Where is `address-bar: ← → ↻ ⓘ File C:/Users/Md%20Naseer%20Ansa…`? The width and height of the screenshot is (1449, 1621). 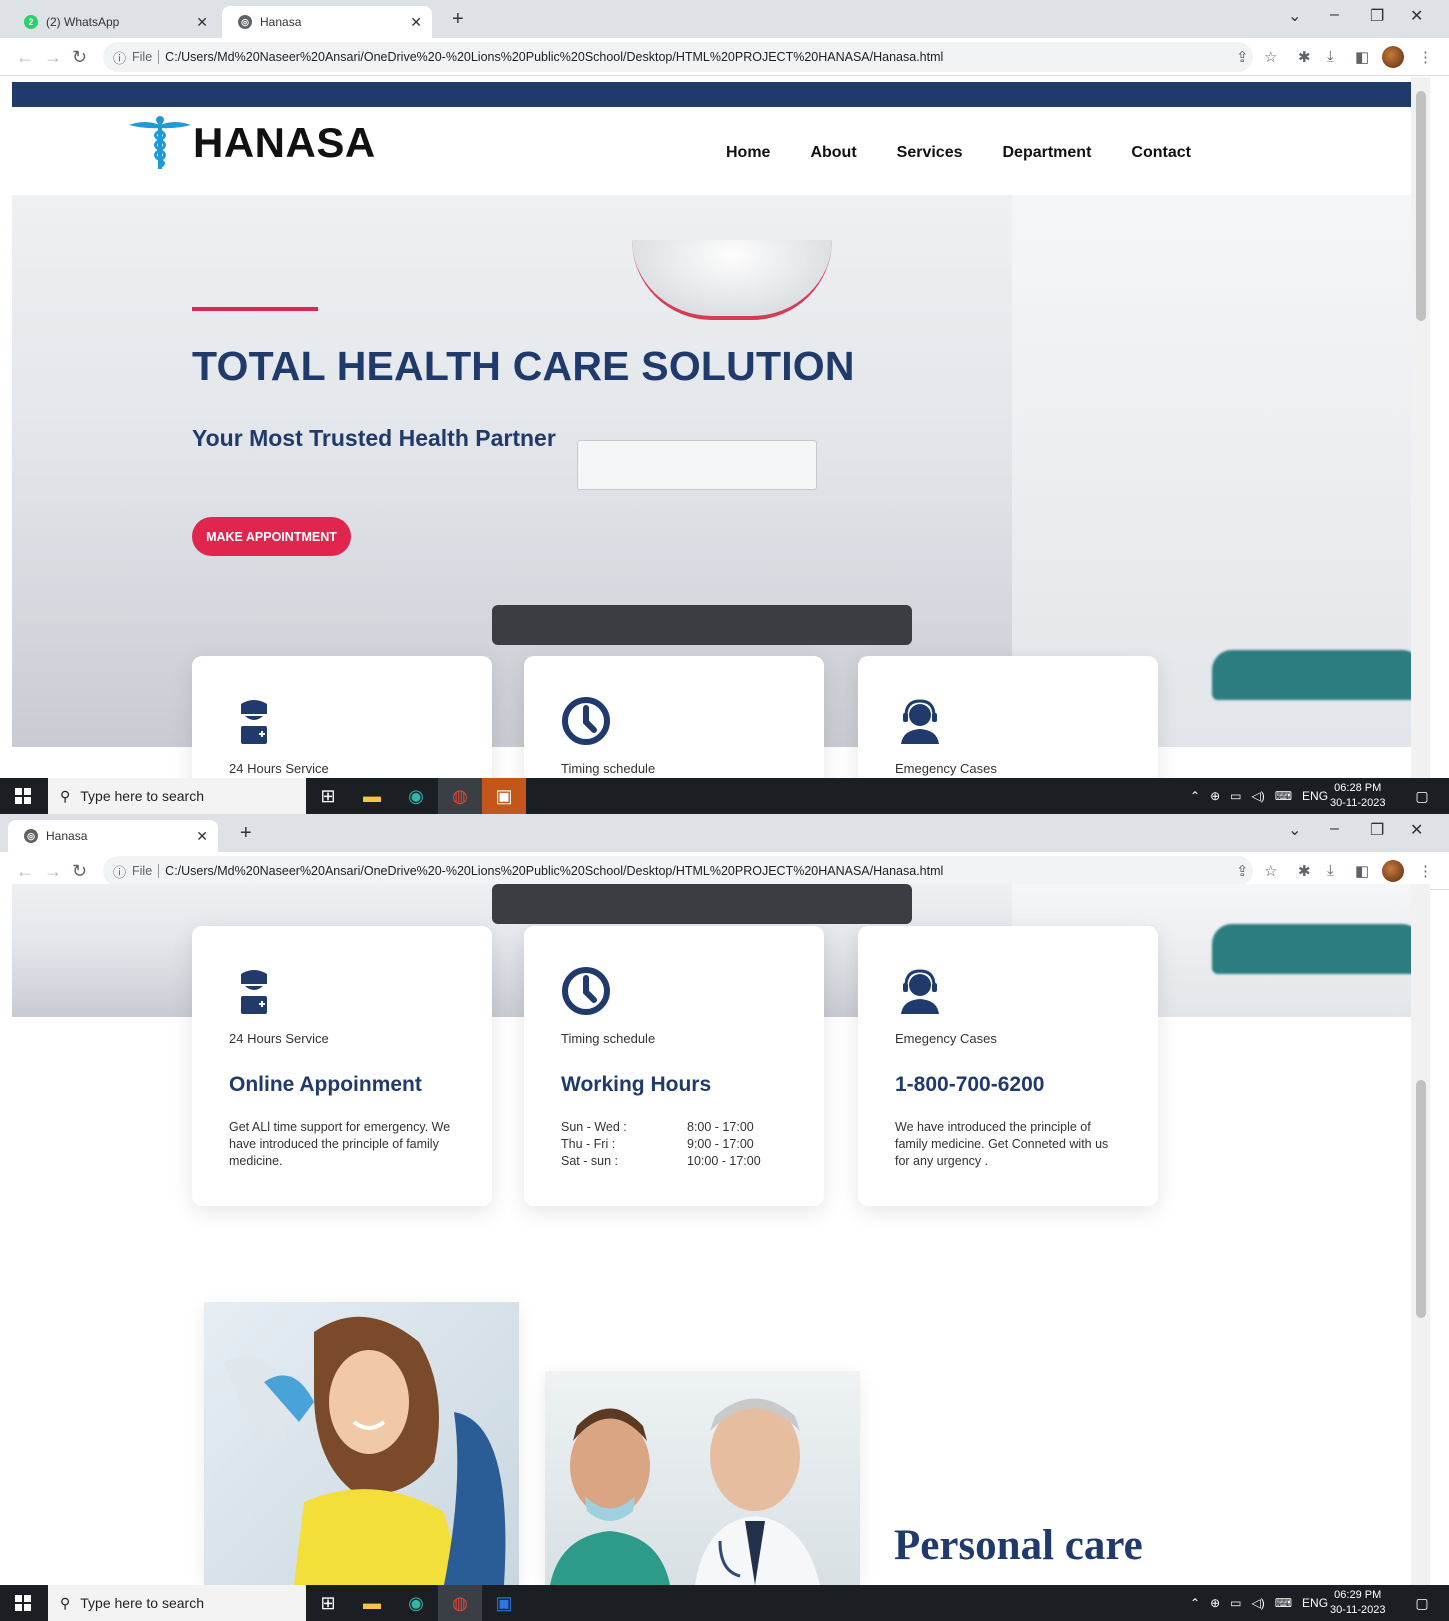
address-bar: ← → ↻ ⓘ File C:/Users/Md%20Naseer%20Ansa… is located at coordinates (724, 57).